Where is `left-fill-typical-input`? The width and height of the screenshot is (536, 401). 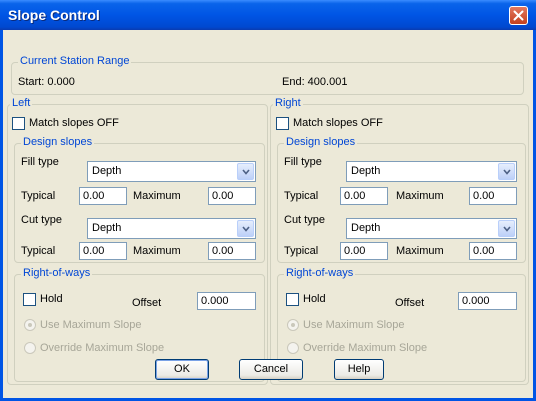 left-fill-typical-input is located at coordinates (103, 196).